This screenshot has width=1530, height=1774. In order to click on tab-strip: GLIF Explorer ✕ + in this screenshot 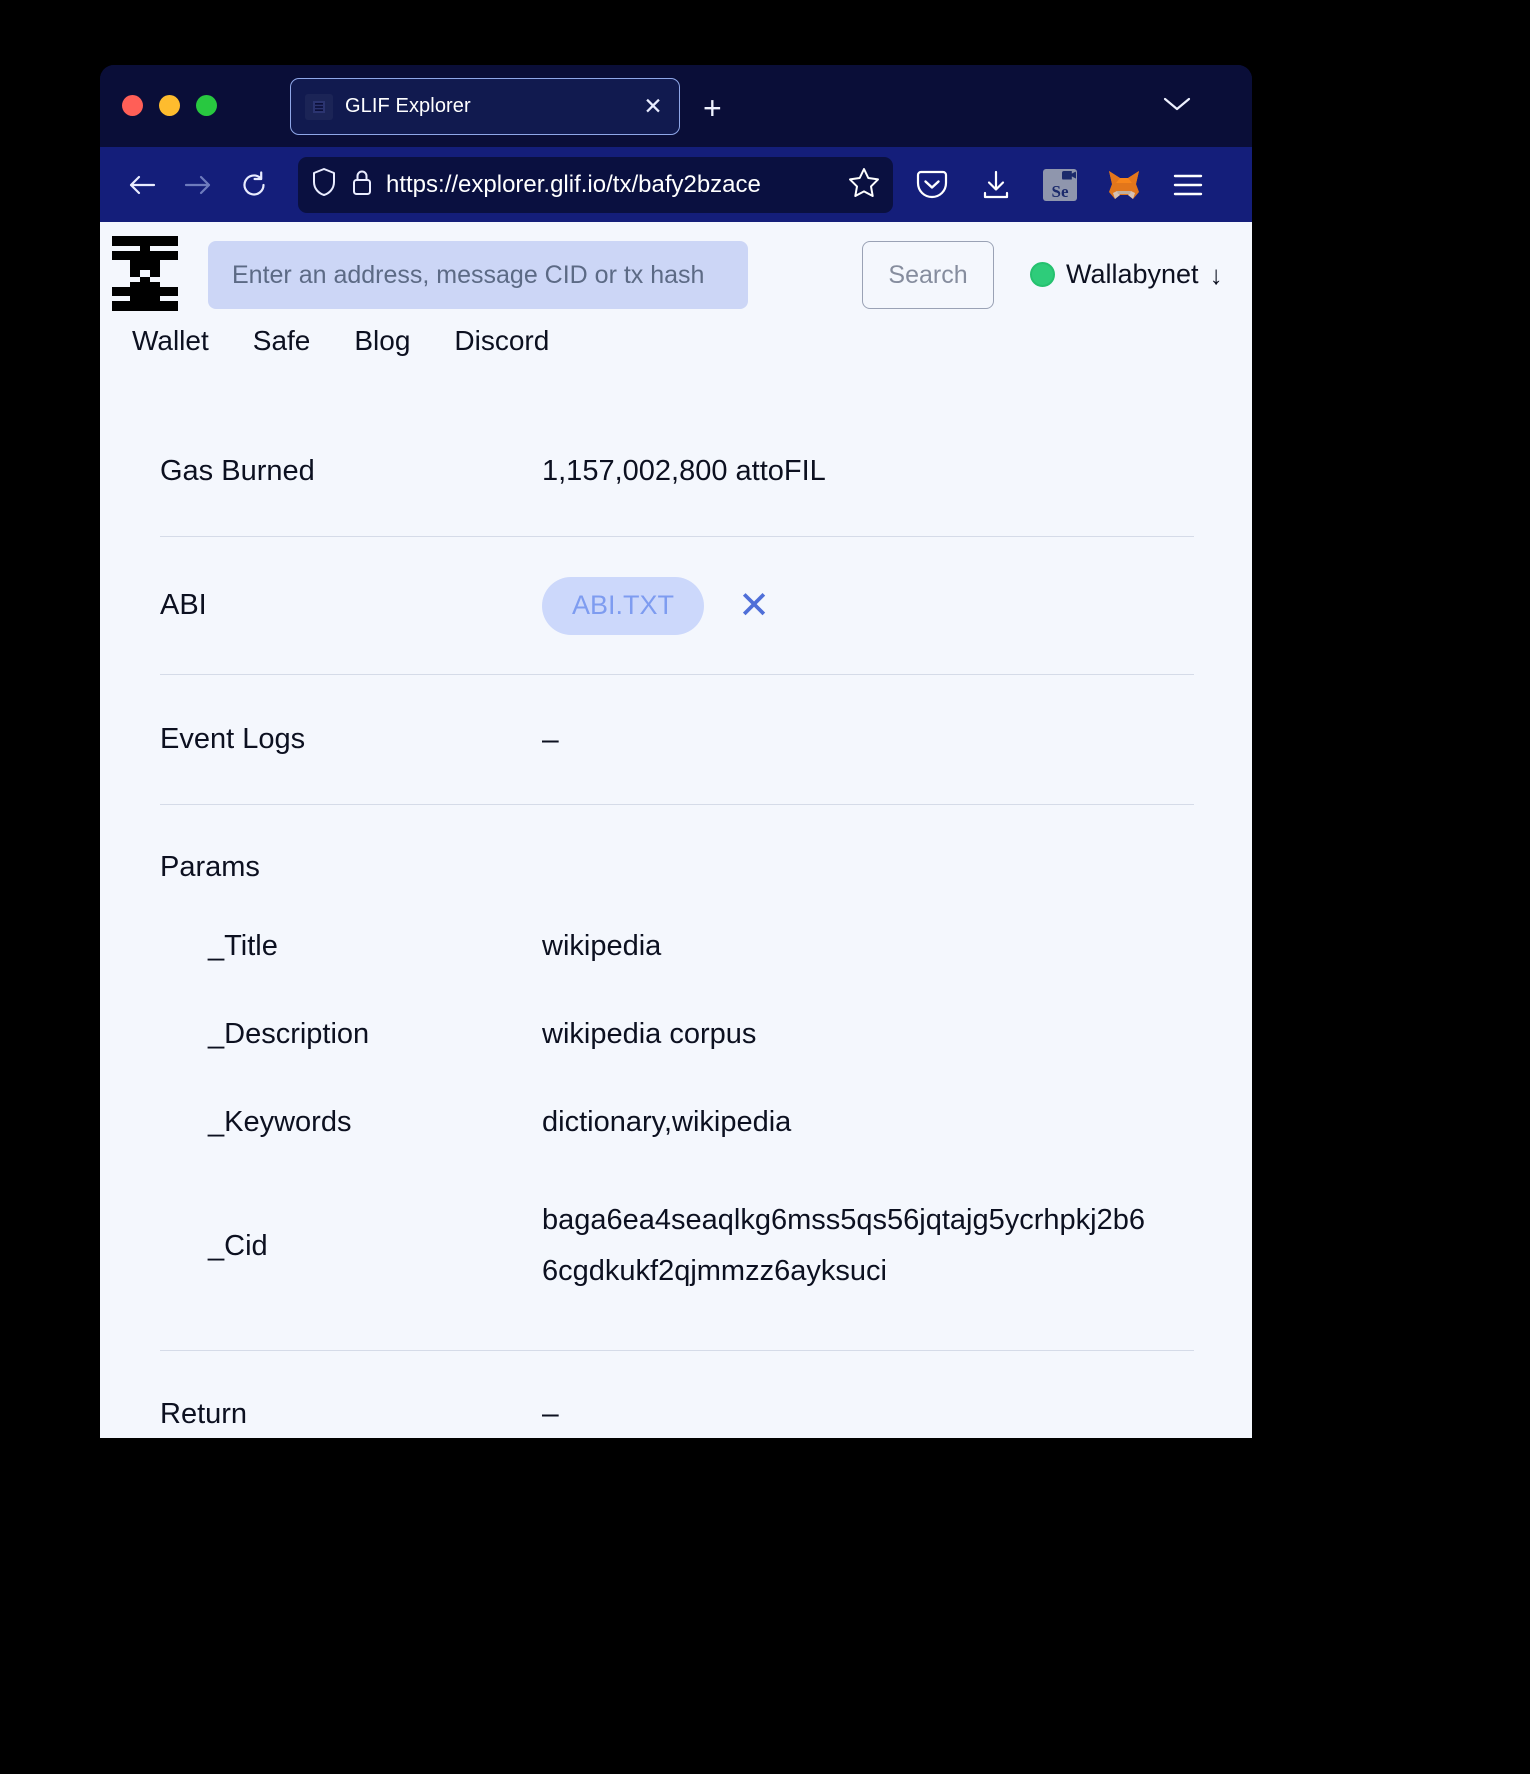, I will do `click(676, 106)`.